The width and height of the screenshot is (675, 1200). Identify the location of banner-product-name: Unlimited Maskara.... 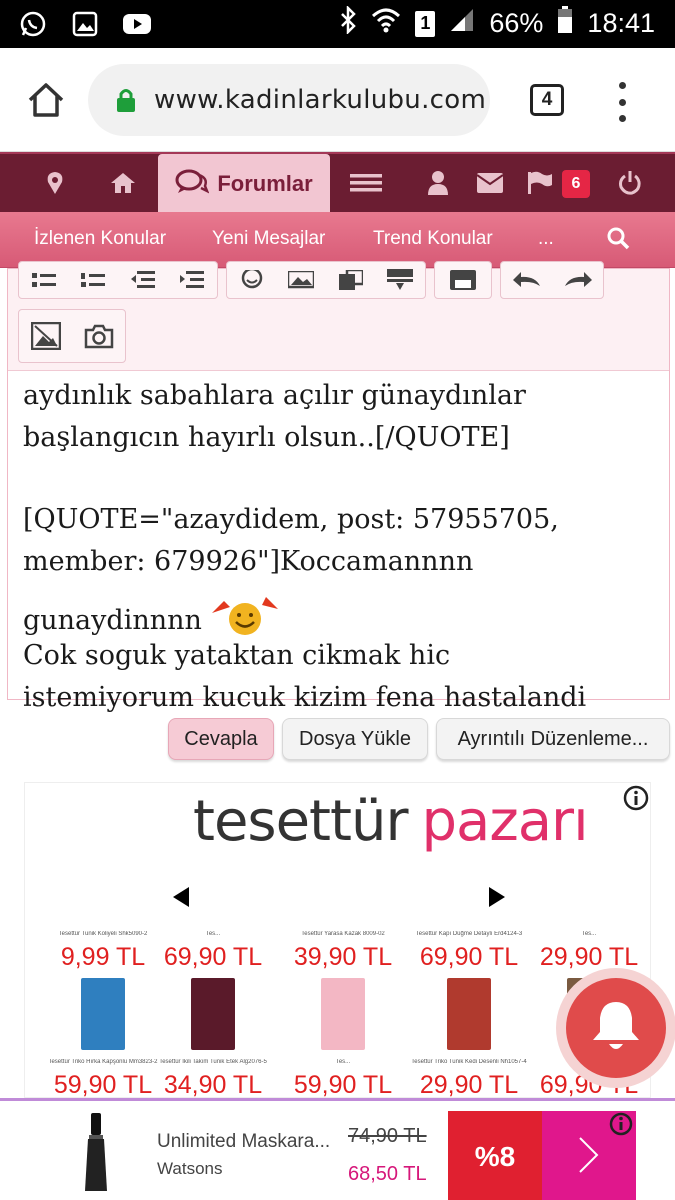
(244, 1141).